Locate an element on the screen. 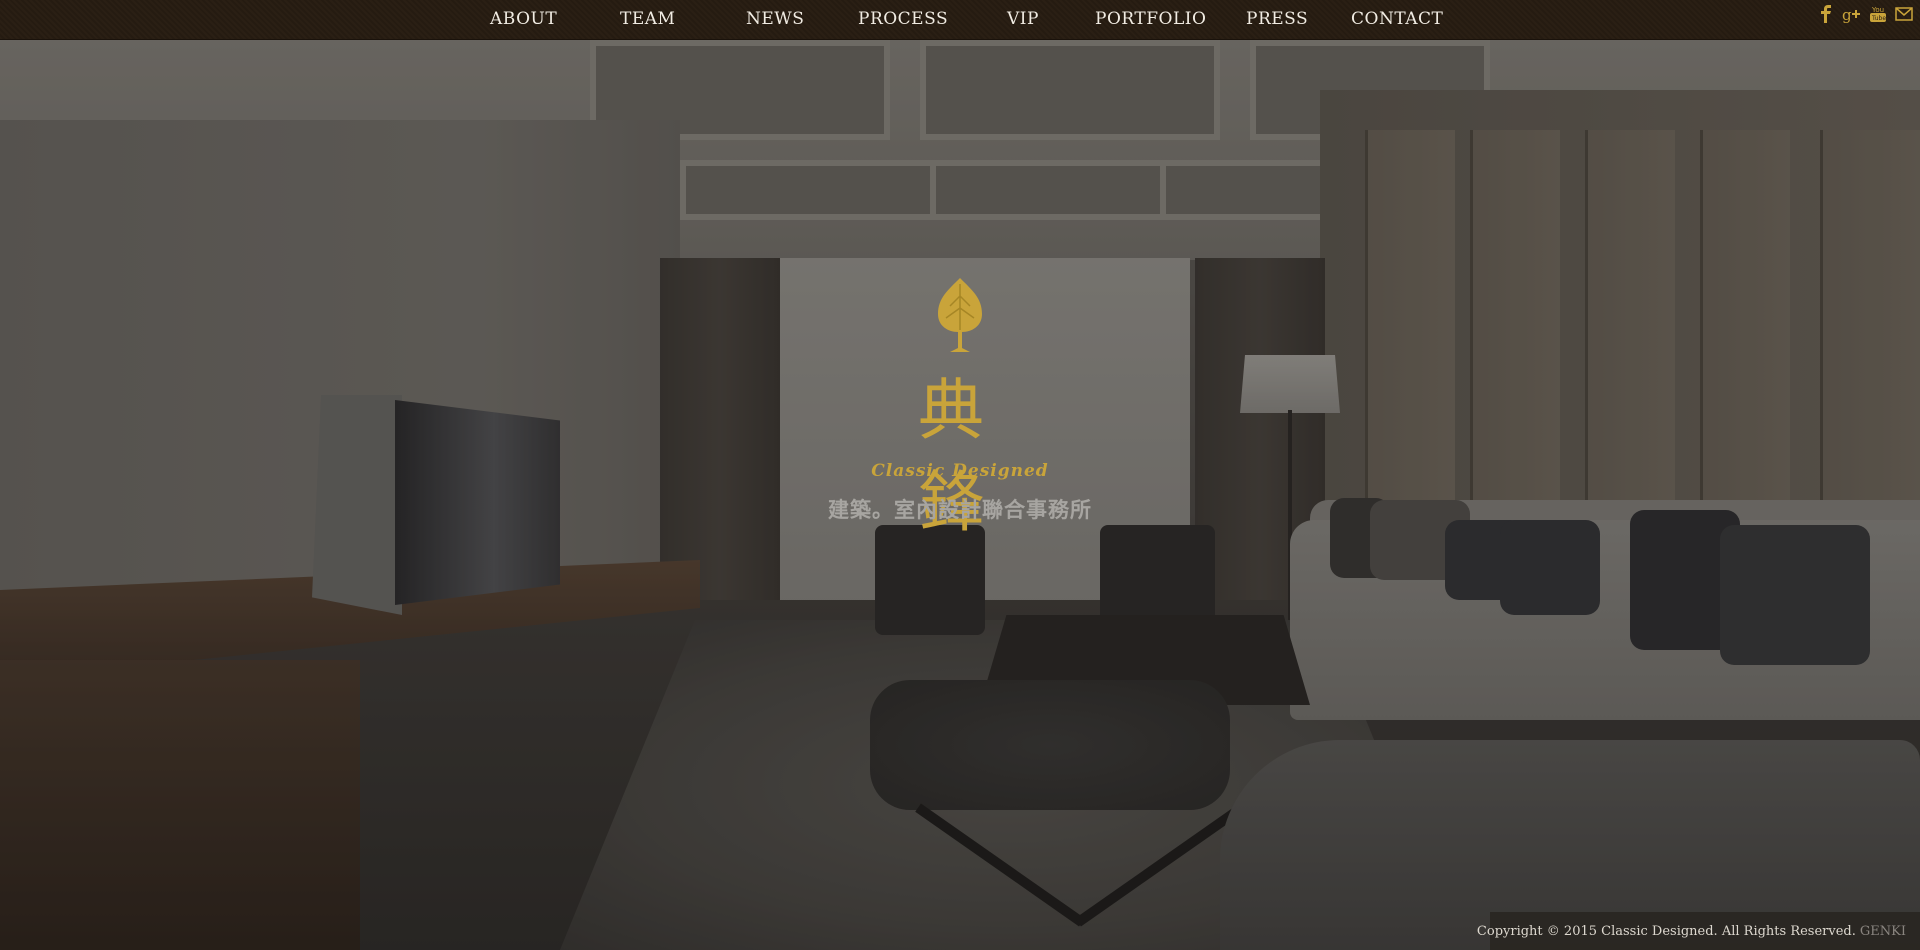 This screenshot has height=950, width=1920. svg-text: g is located at coordinates (1847, 14).